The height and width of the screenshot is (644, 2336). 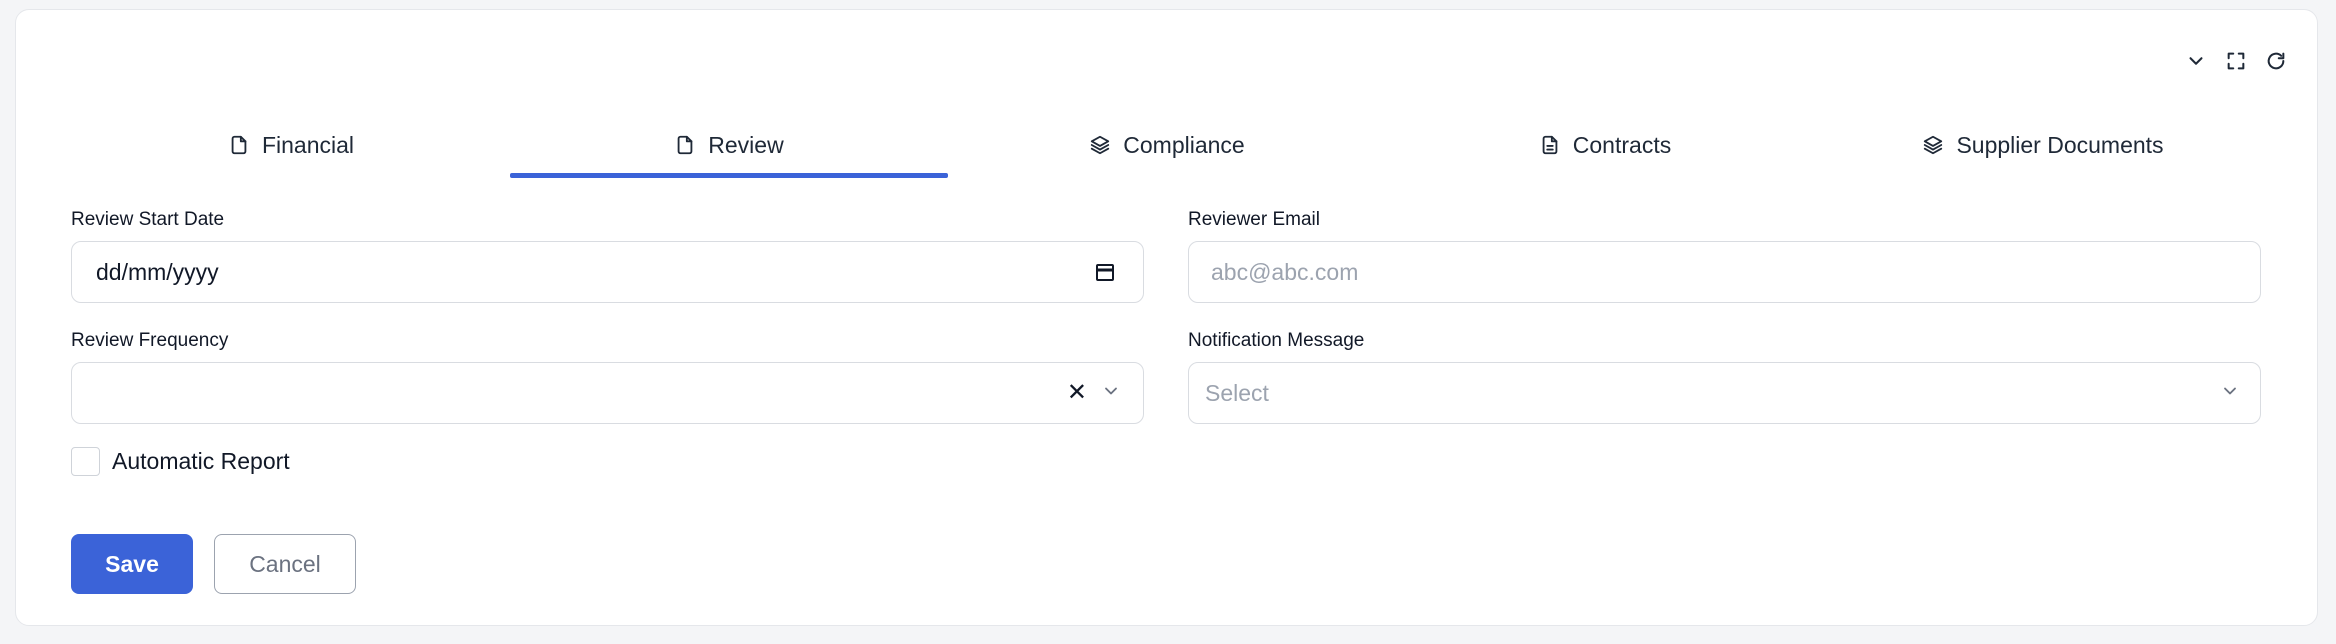 I want to click on refresh-icon, so click(x=2276, y=61).